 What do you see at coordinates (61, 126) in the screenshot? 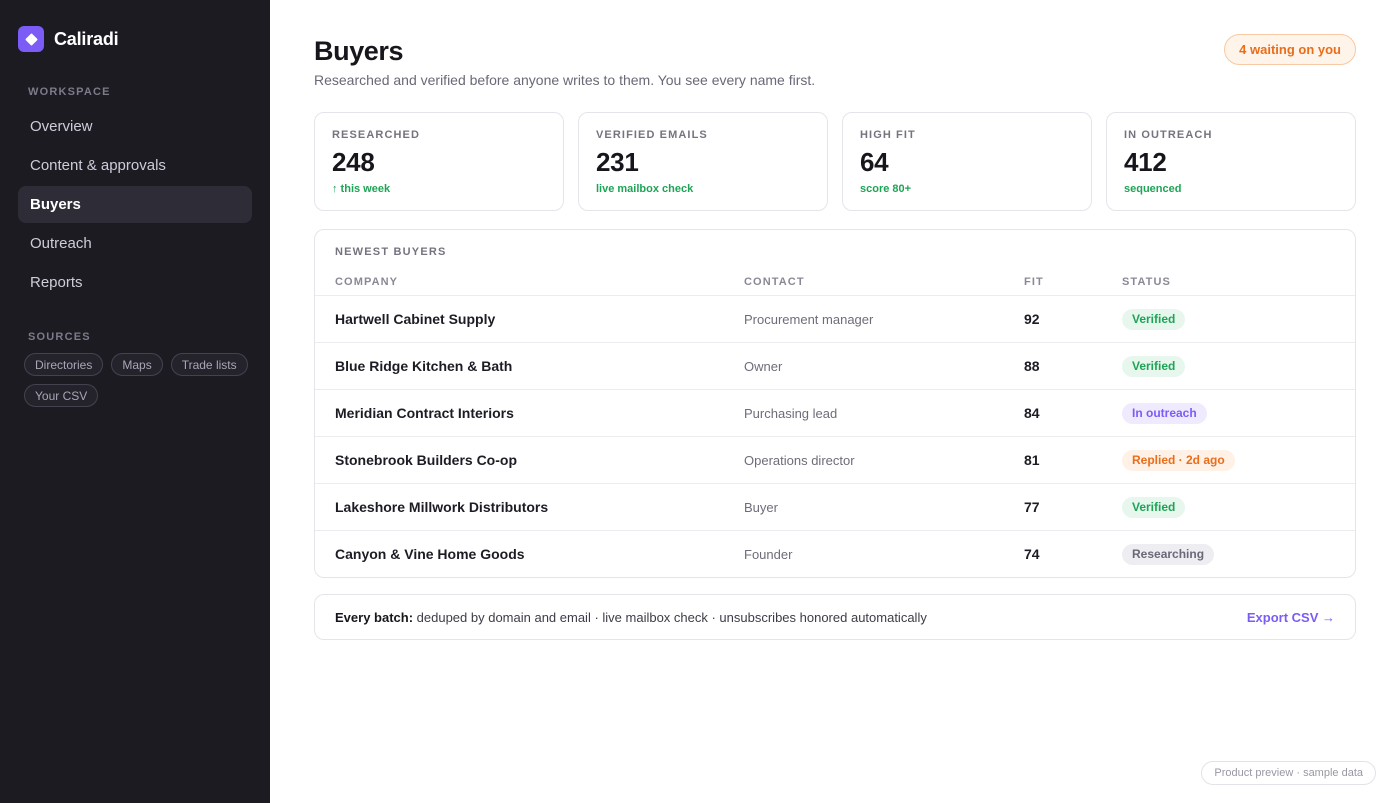
I see `sidebar-item-label: Overview` at bounding box center [61, 126].